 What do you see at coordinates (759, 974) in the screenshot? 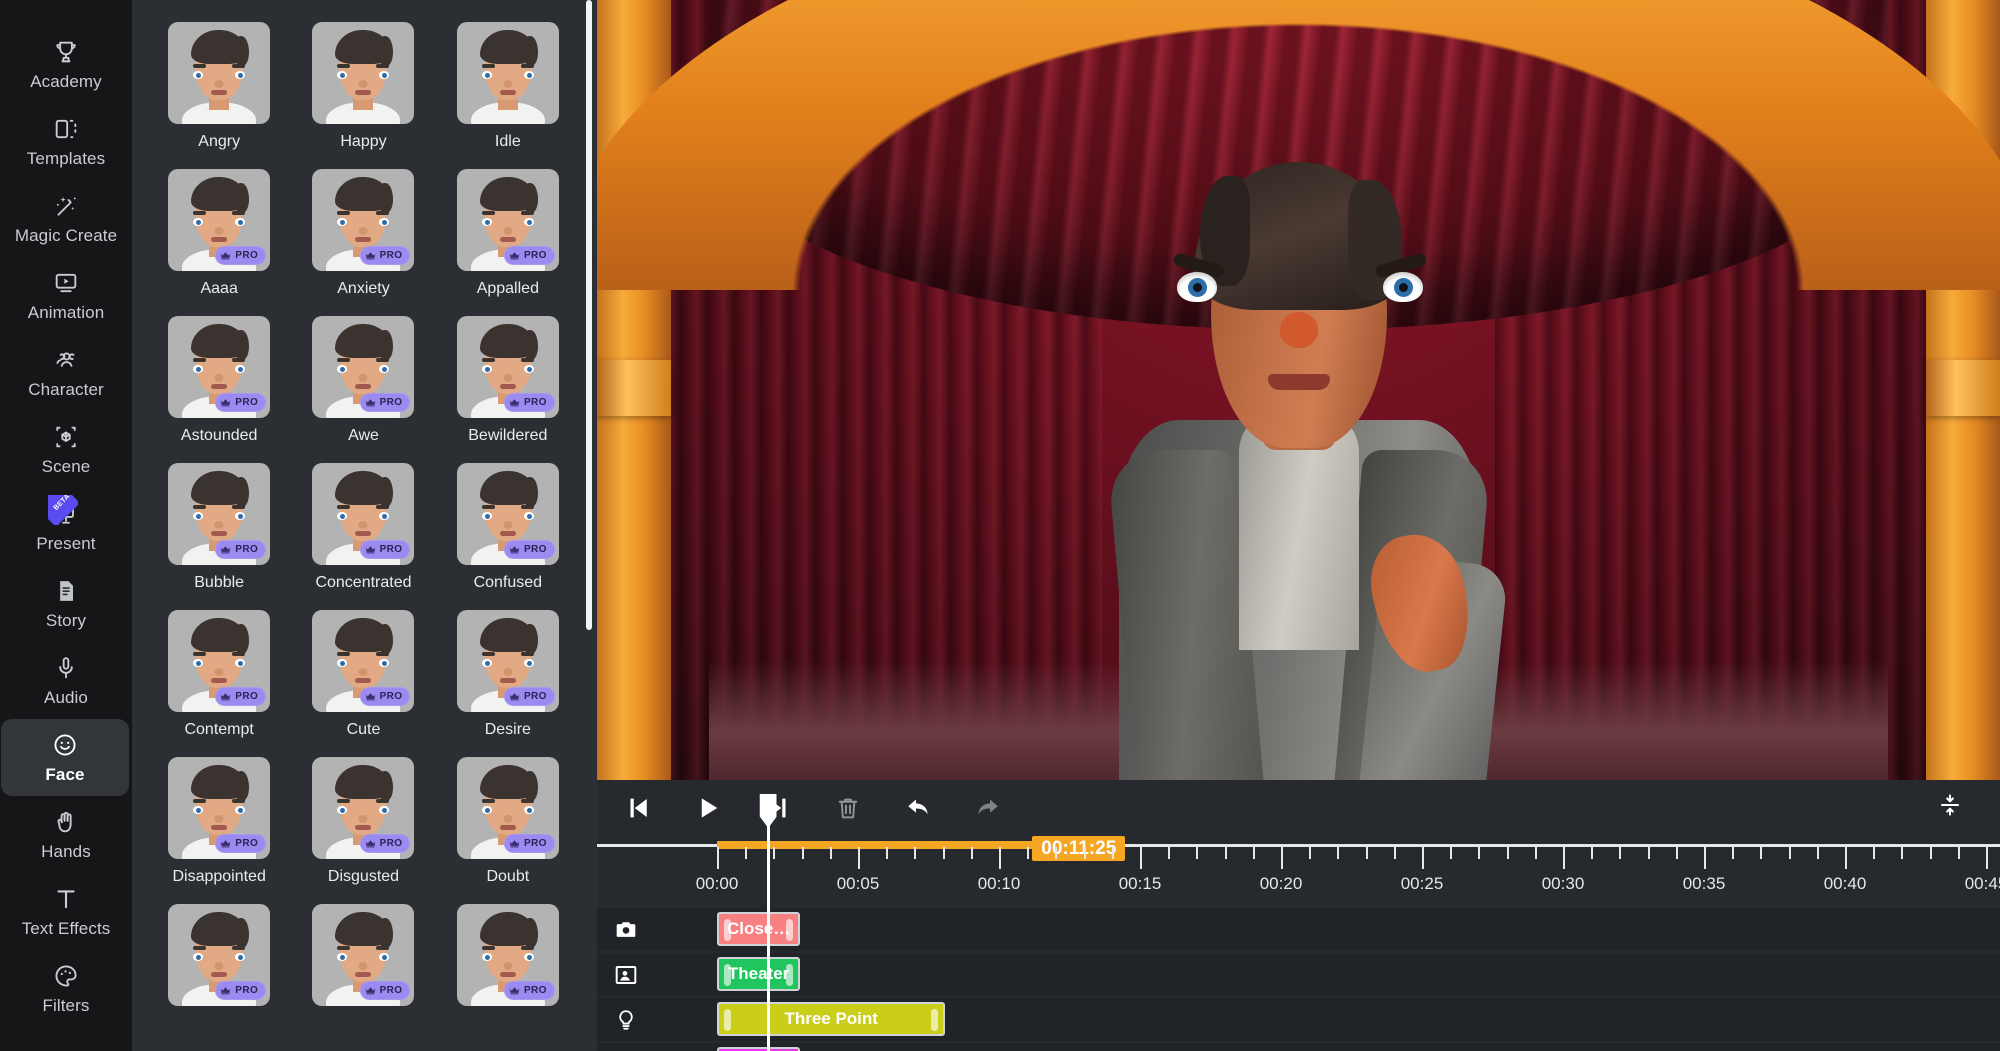
I see `timeline-clip: Theater` at bounding box center [759, 974].